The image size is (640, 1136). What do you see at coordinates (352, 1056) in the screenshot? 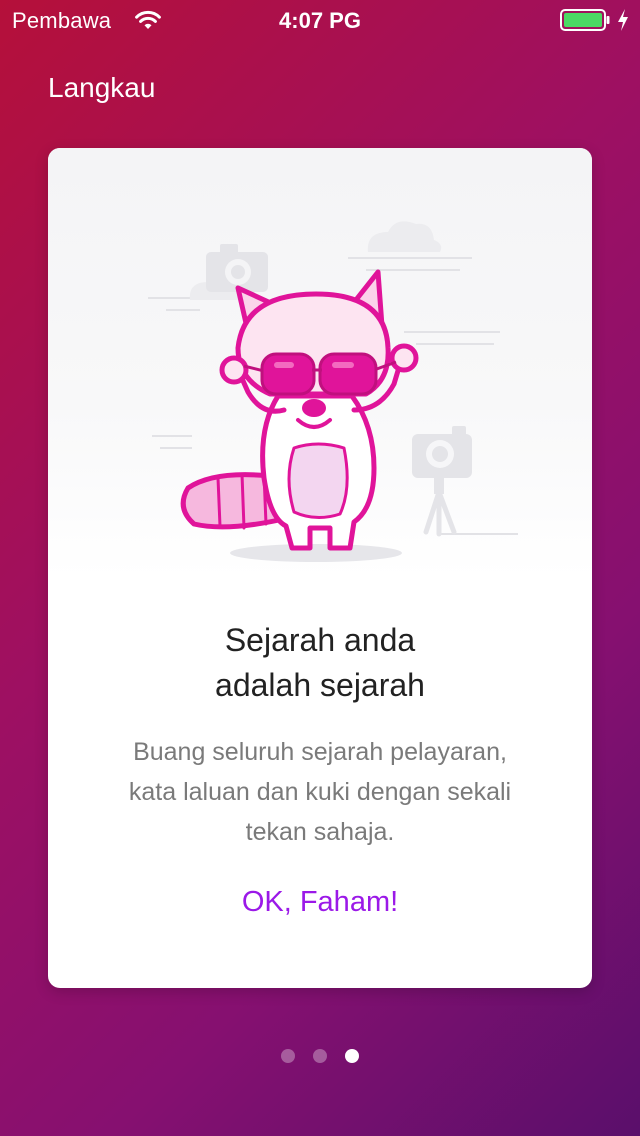
I see `page-dot-3-active` at bounding box center [352, 1056].